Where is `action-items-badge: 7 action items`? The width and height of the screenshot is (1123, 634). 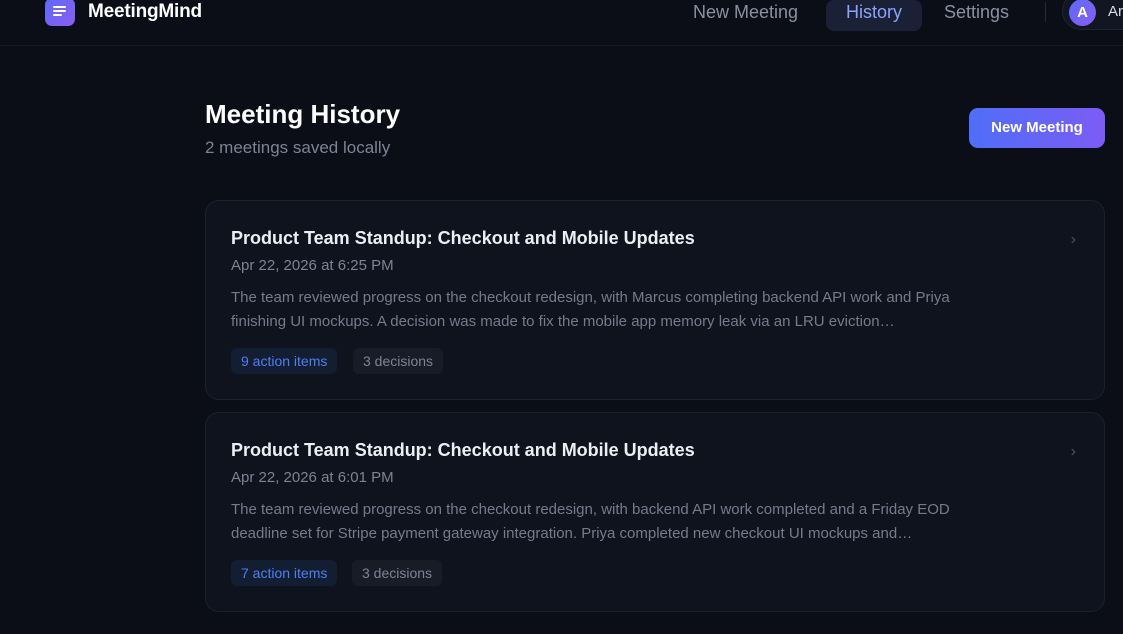 action-items-badge: 7 action items is located at coordinates (284, 573).